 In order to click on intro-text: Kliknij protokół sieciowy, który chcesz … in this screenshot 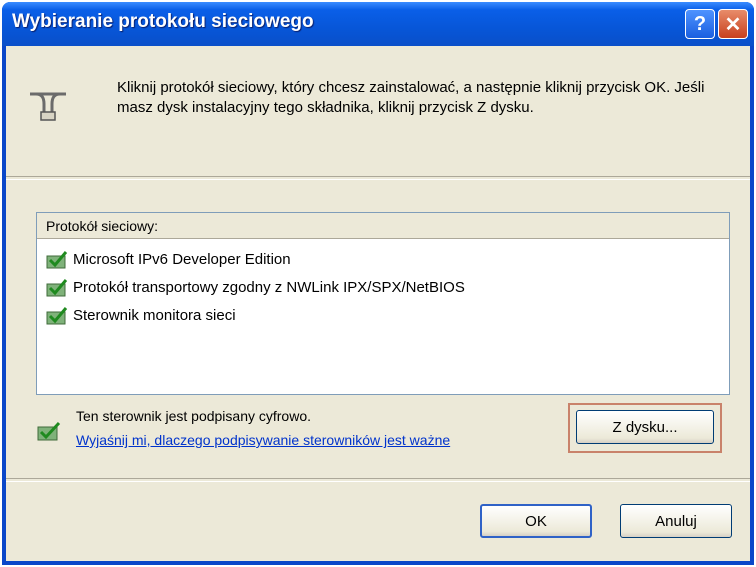, I will do `click(411, 97)`.